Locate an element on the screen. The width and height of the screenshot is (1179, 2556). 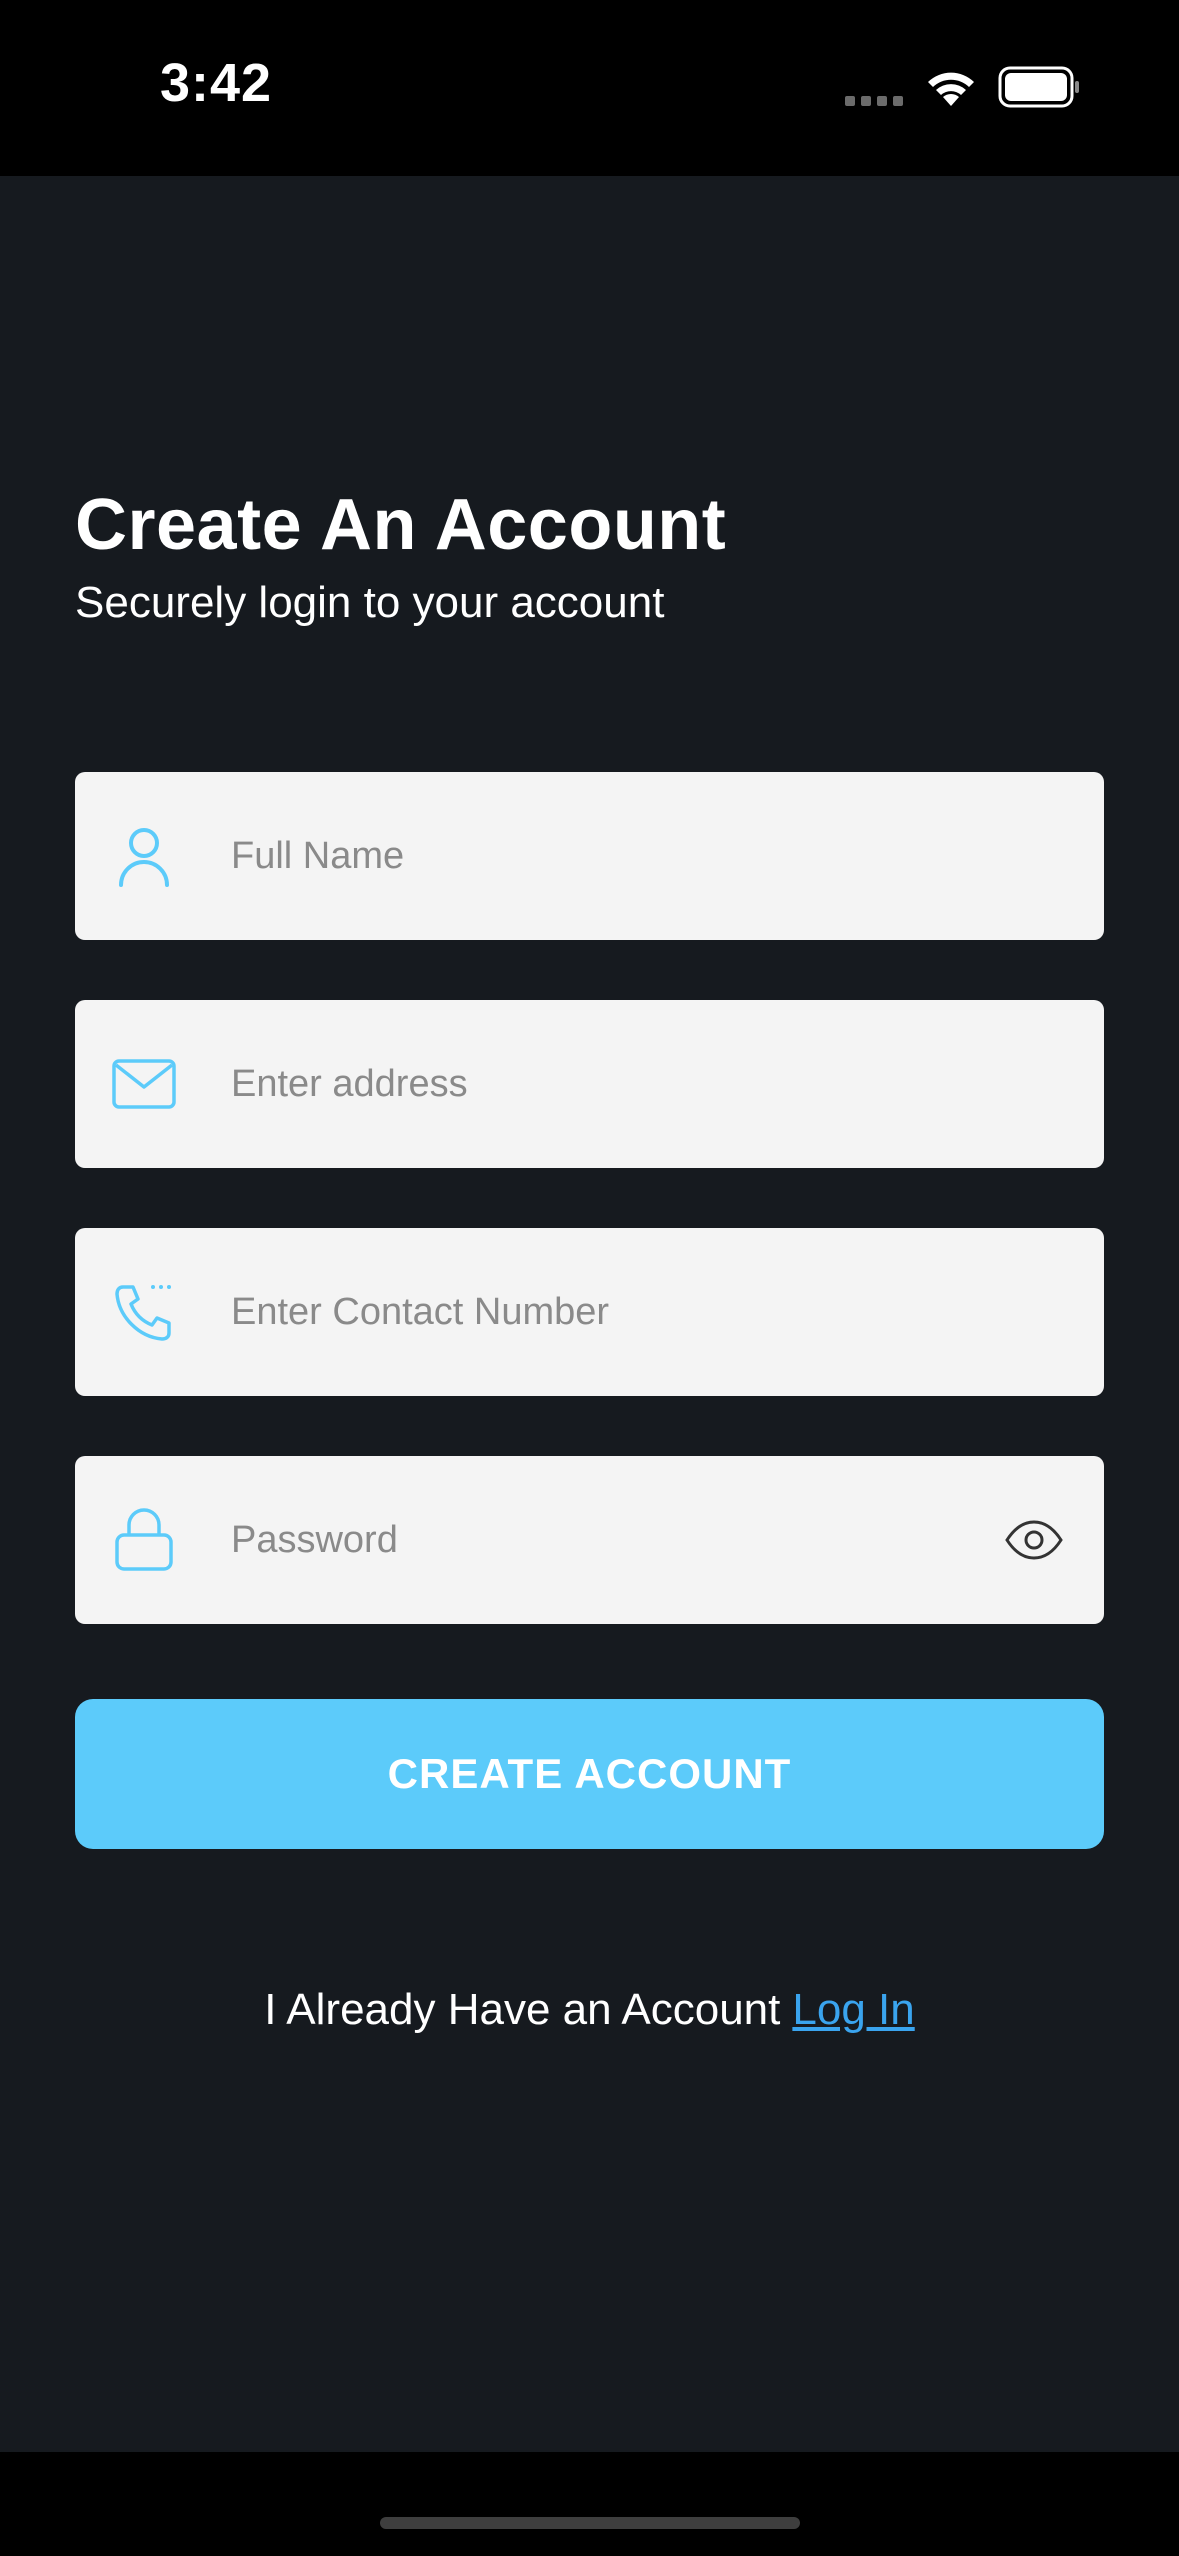
full-name-field is located at coordinates (589, 856).